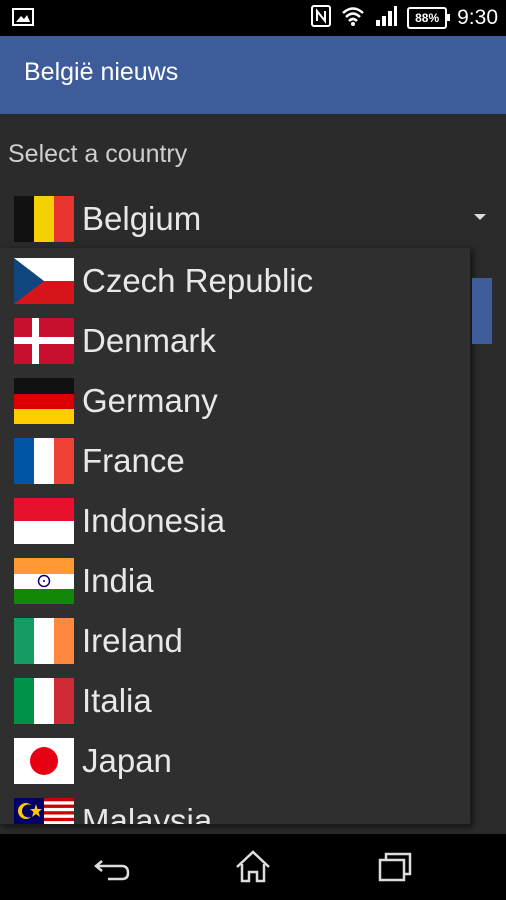  Describe the element at coordinates (235, 580) in the screenshot. I see `list-item-india: India` at that location.